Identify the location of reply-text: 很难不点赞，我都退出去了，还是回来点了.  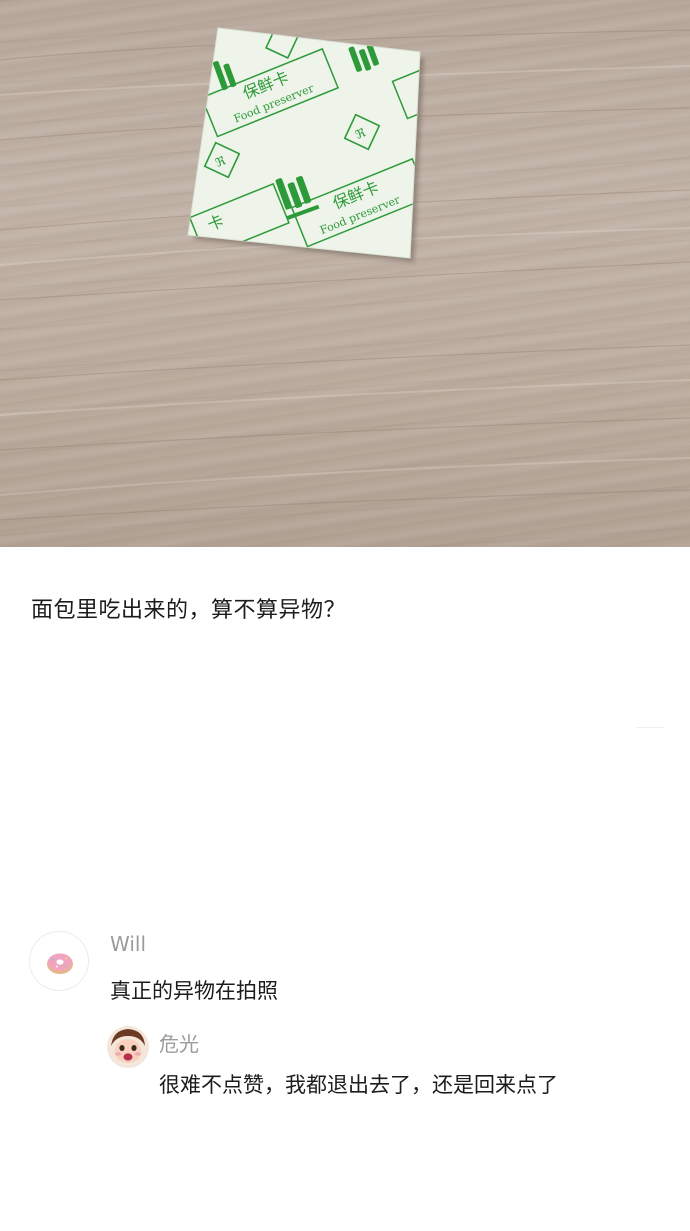
(358, 1085).